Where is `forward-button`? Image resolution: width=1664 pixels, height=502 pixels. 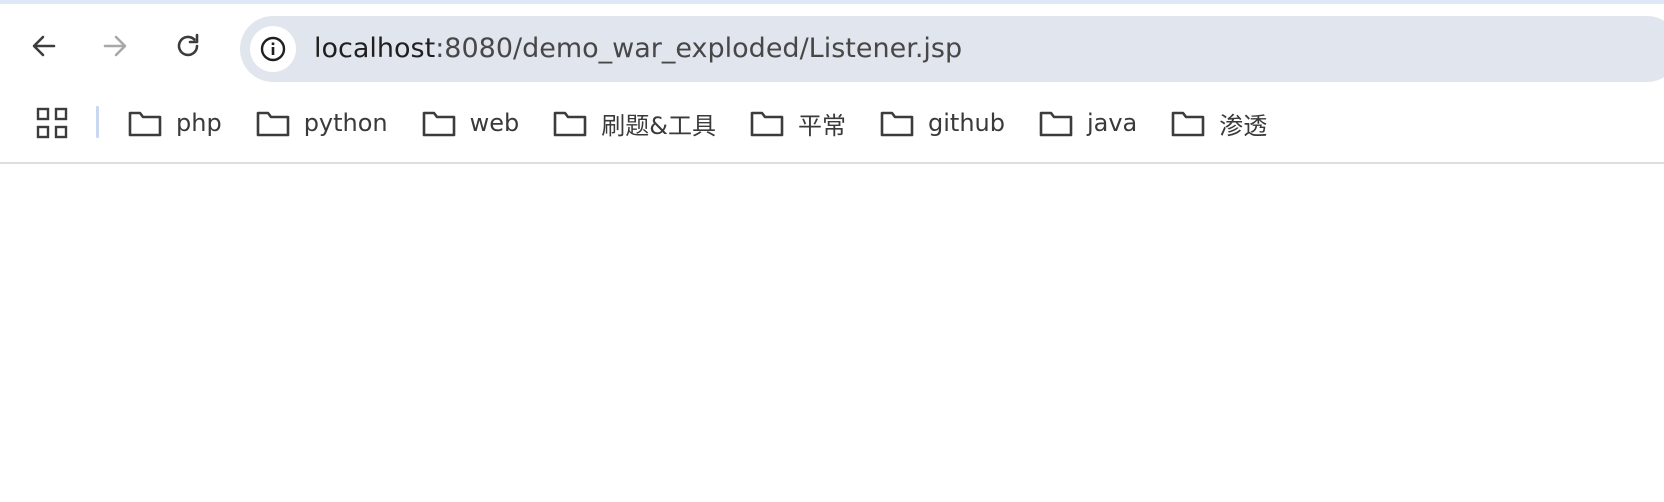
forward-button is located at coordinates (115, 46).